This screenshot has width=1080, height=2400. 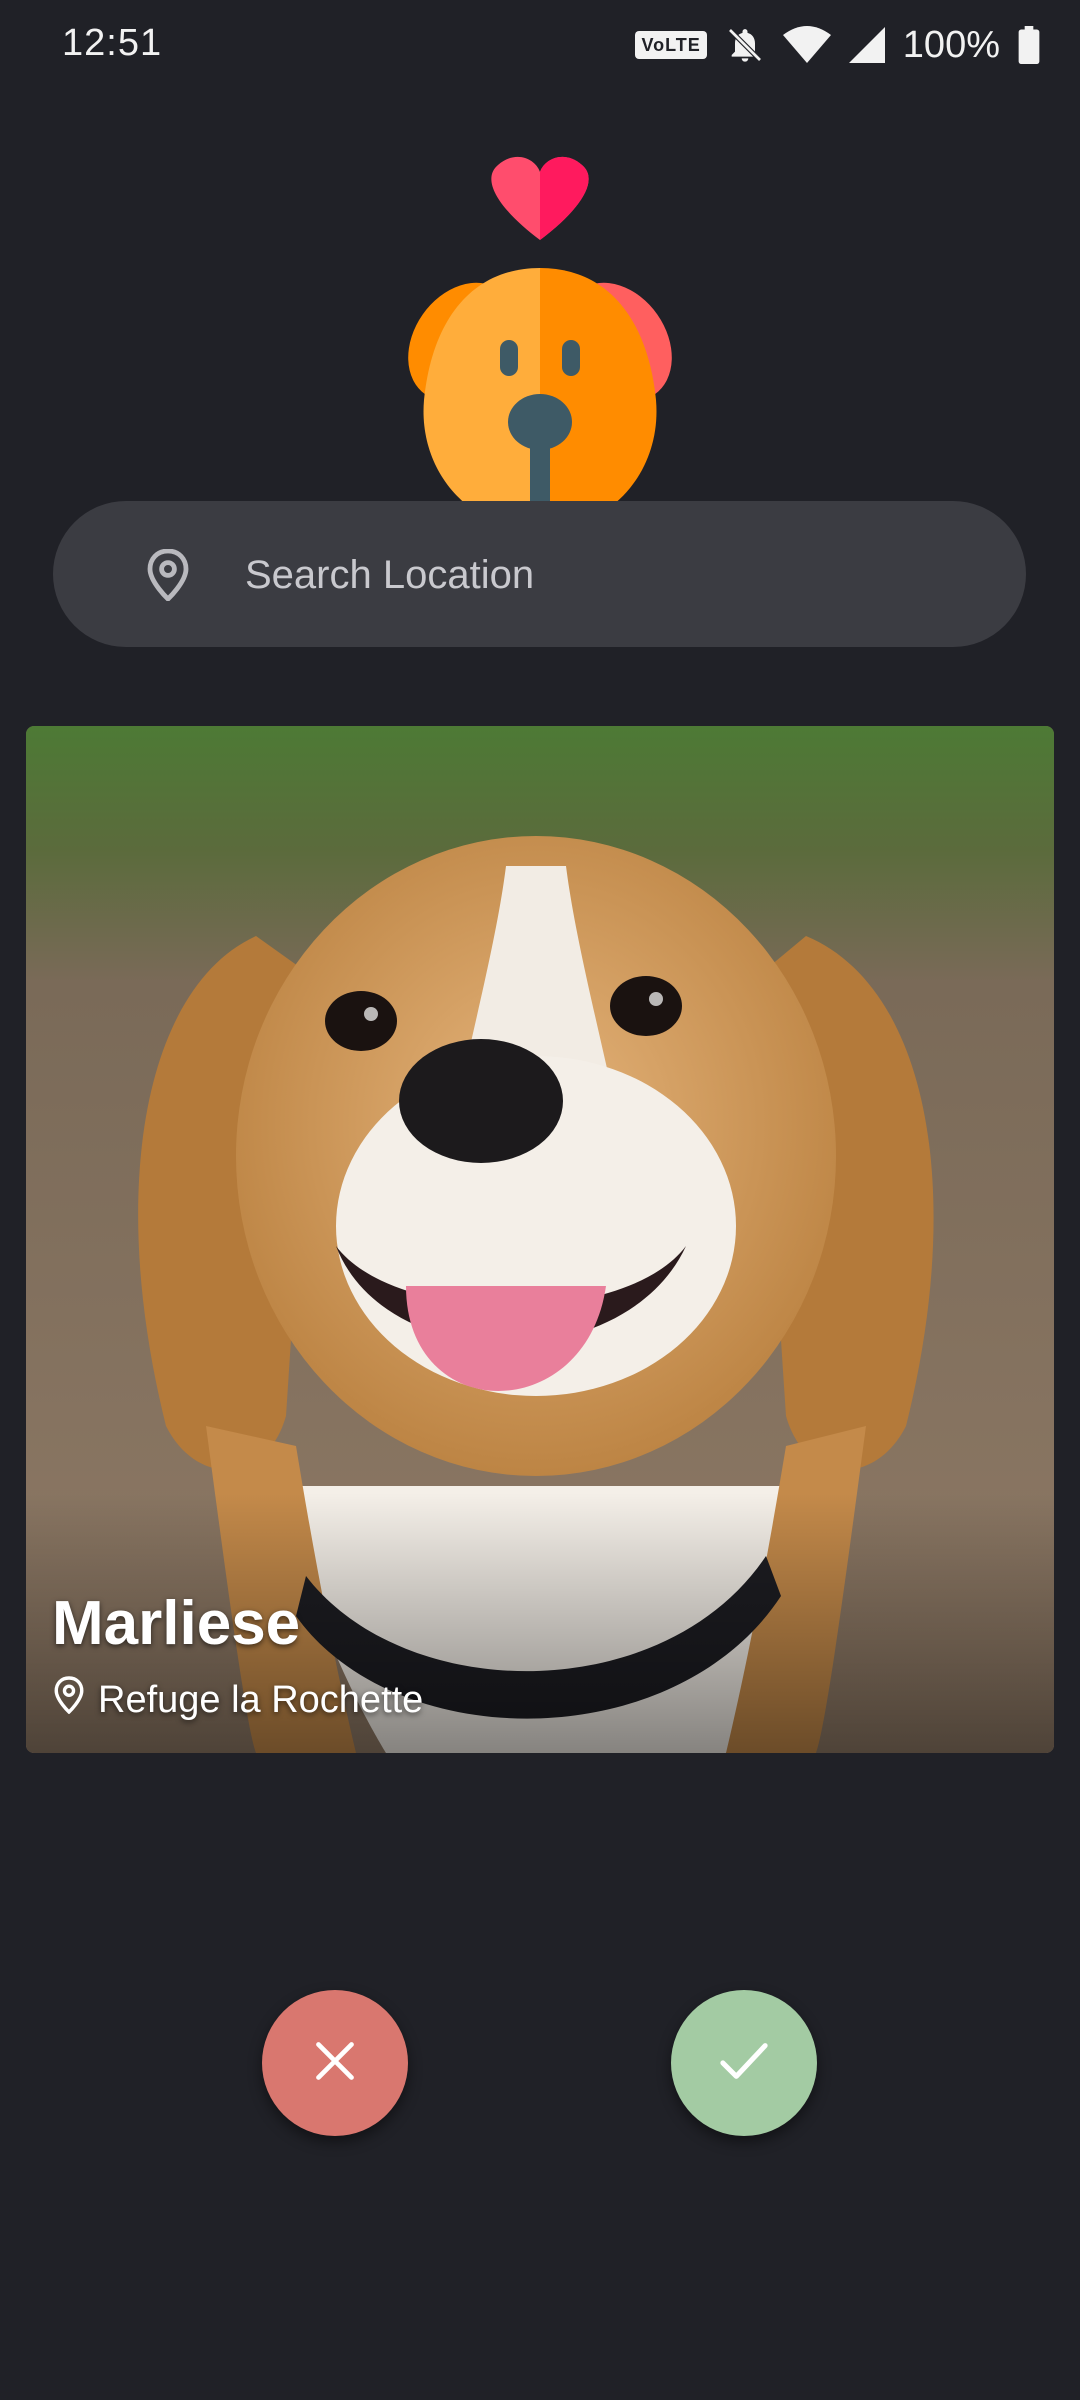 What do you see at coordinates (1029, 45) in the screenshot?
I see `battery-icon` at bounding box center [1029, 45].